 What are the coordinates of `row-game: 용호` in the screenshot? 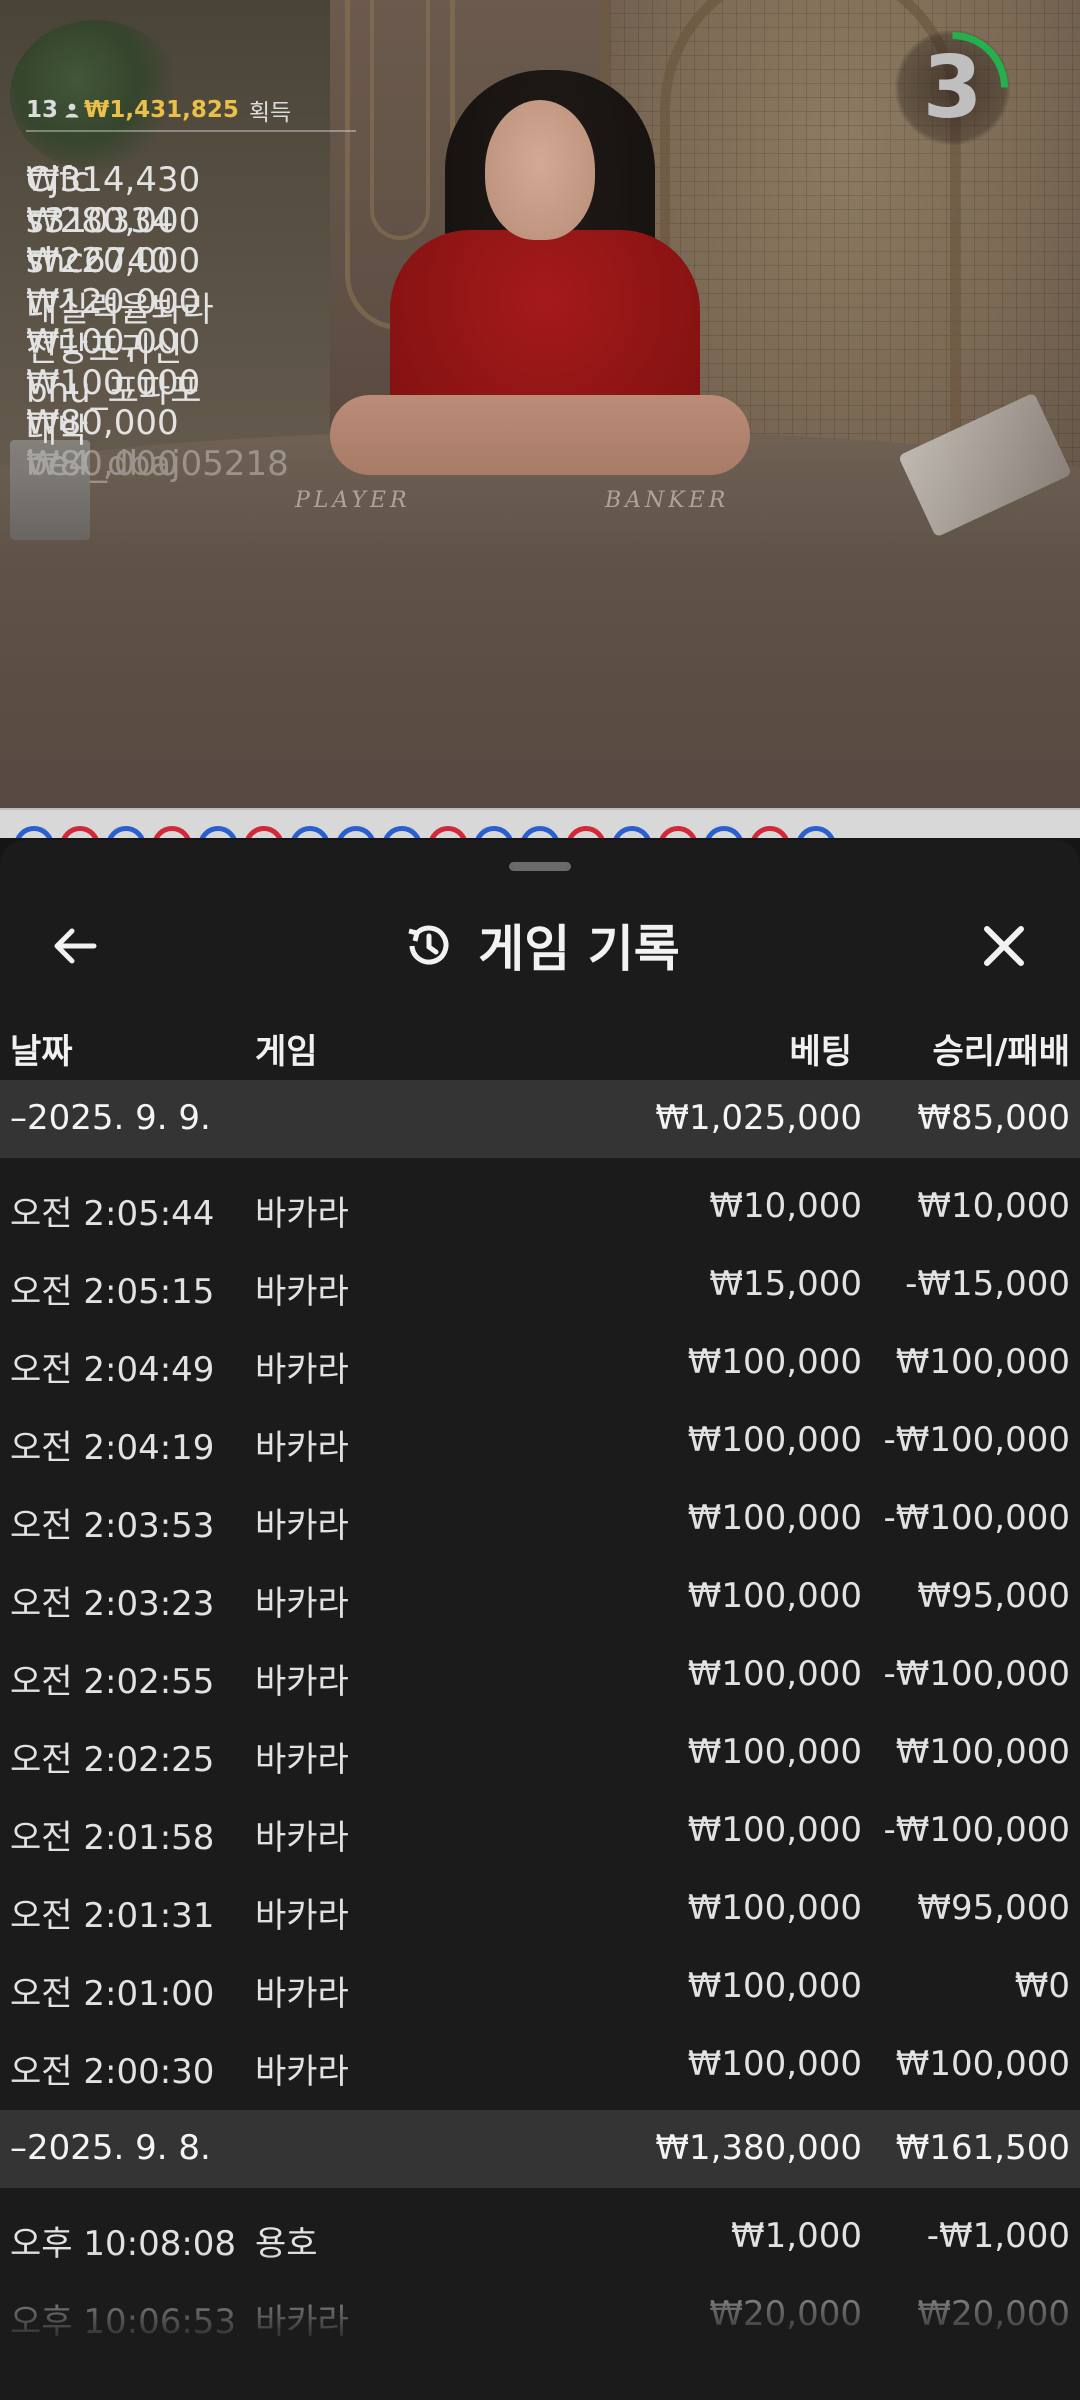 It's located at (286, 2244).